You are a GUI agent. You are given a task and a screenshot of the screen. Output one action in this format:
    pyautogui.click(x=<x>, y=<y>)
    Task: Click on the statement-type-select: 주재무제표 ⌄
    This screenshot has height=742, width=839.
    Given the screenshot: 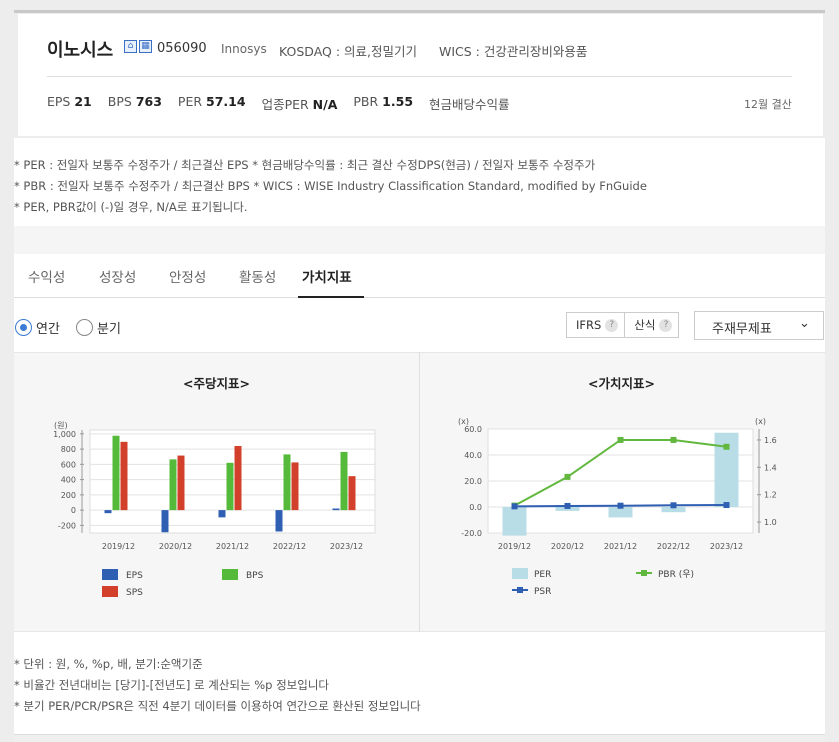 What is the action you would take?
    pyautogui.click(x=759, y=325)
    